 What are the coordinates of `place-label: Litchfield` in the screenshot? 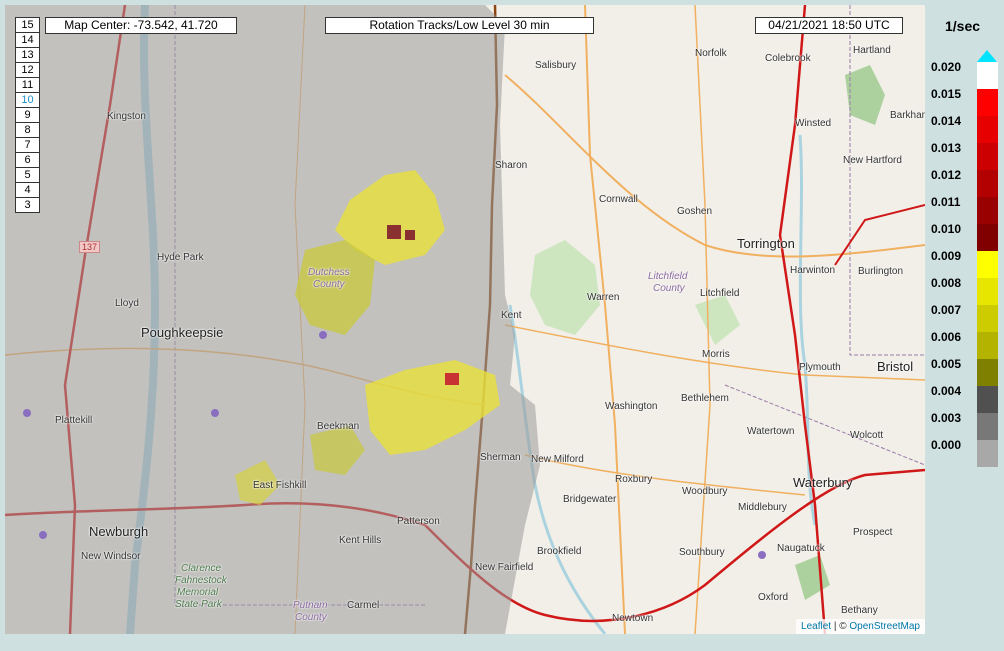 It's located at (720, 293).